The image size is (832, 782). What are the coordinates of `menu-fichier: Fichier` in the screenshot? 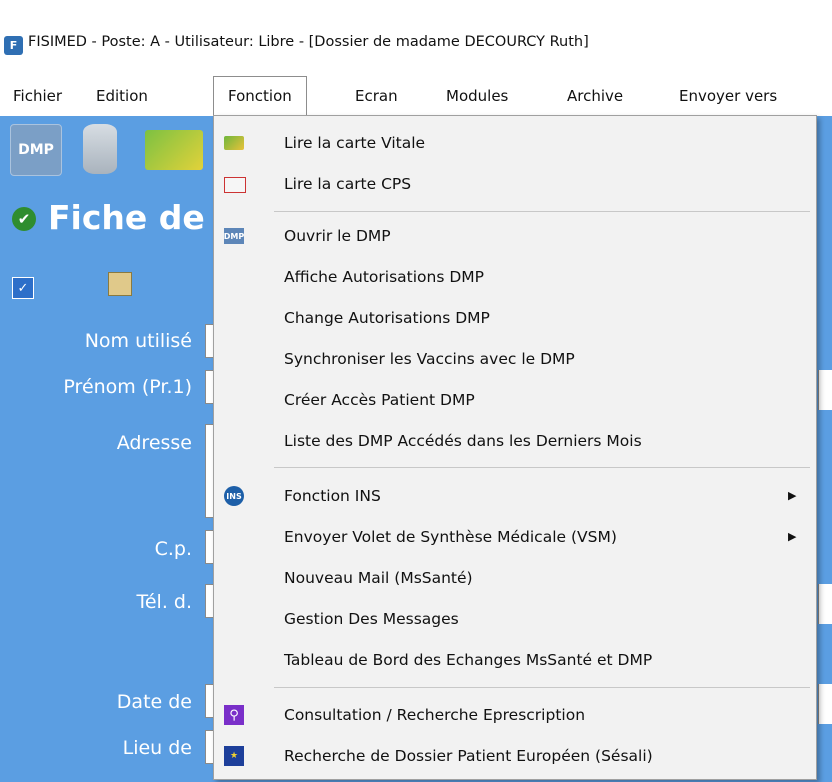 It's located at (37, 96).